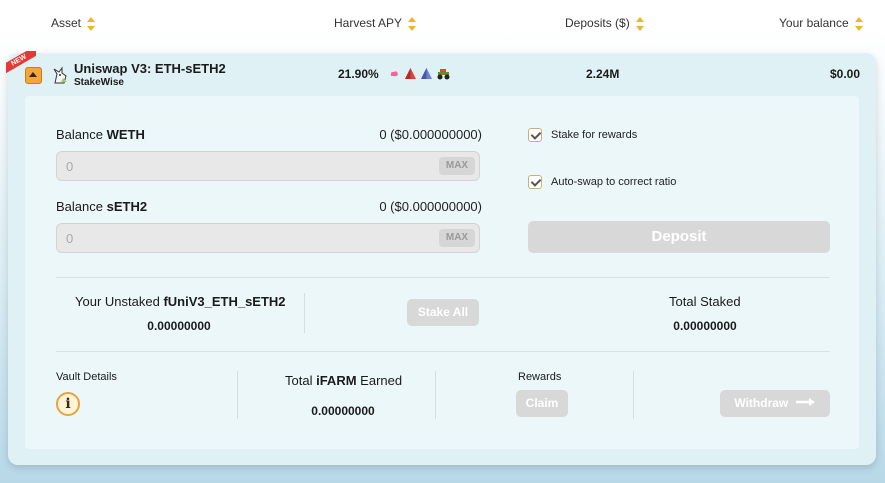 The width and height of the screenshot is (885, 483). What do you see at coordinates (224, 301) in the screenshot?
I see `unstaked-token: fUniV3_ETH_sETH2` at bounding box center [224, 301].